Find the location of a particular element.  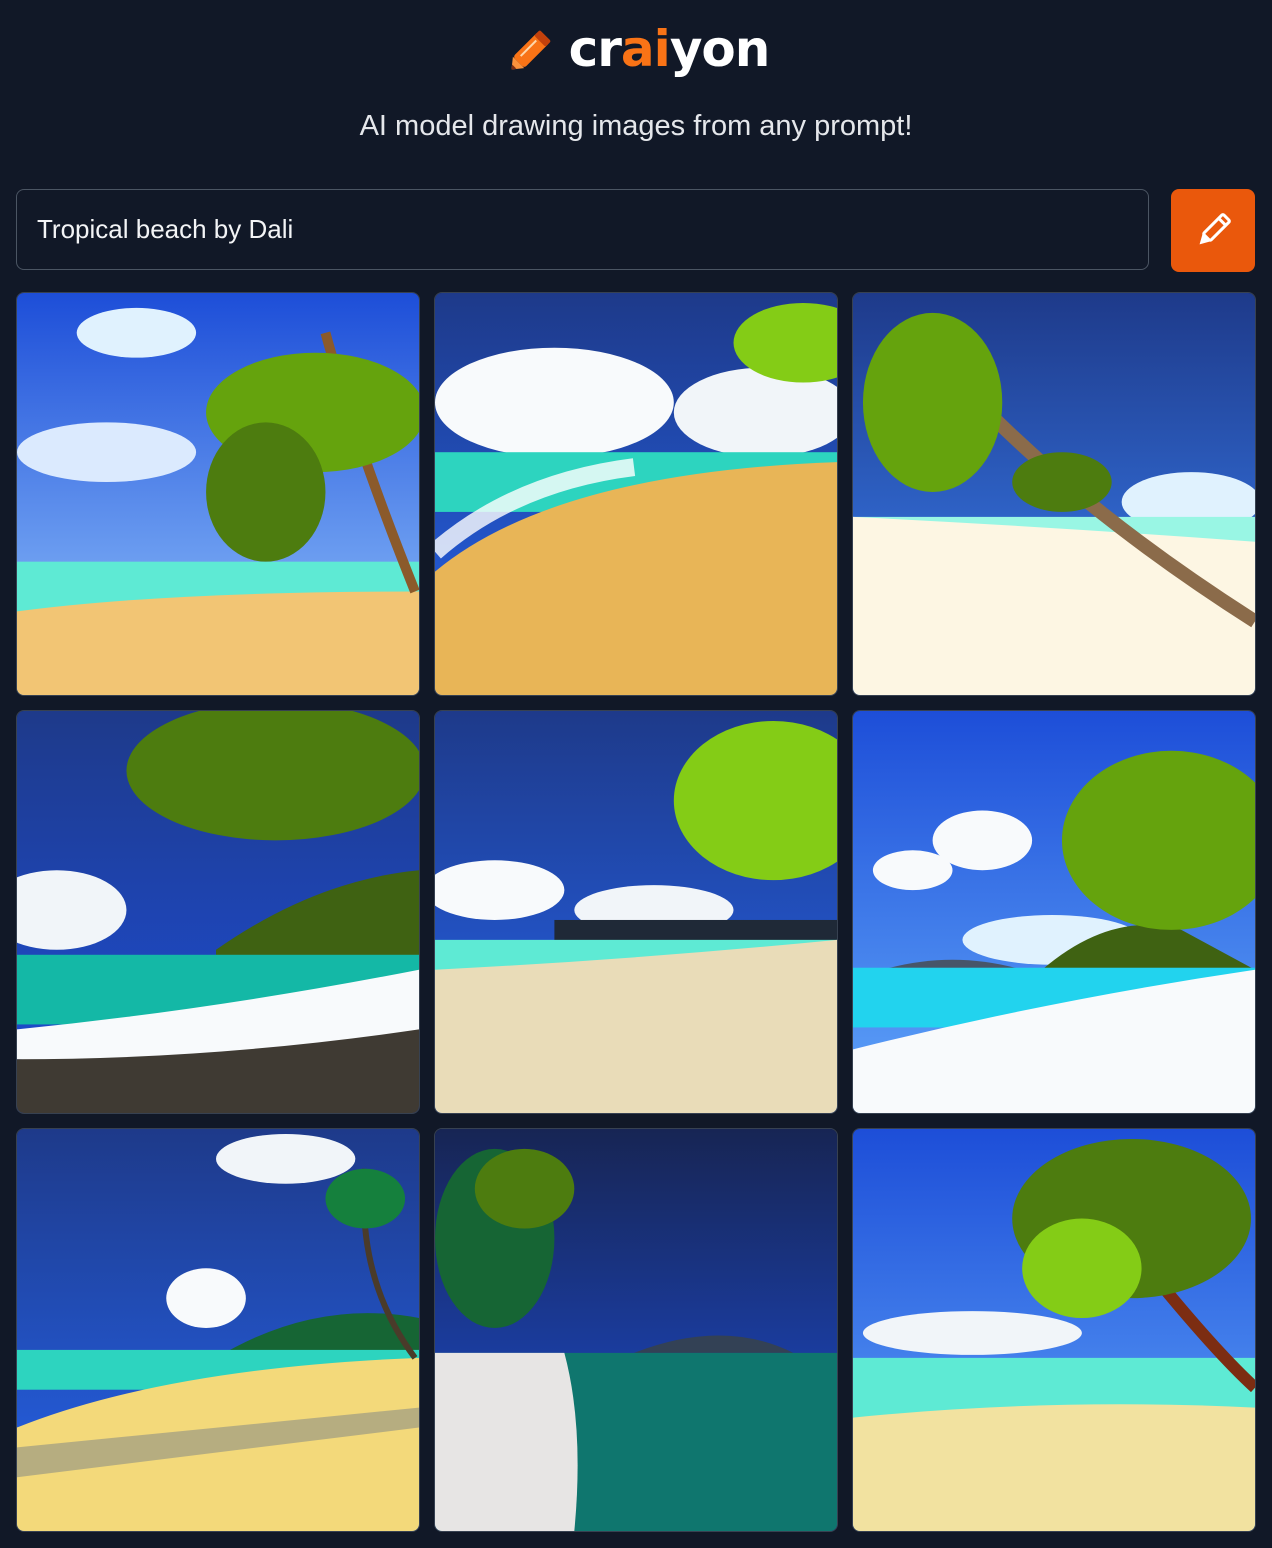

brand-name-end: yon is located at coordinates (720, 49).